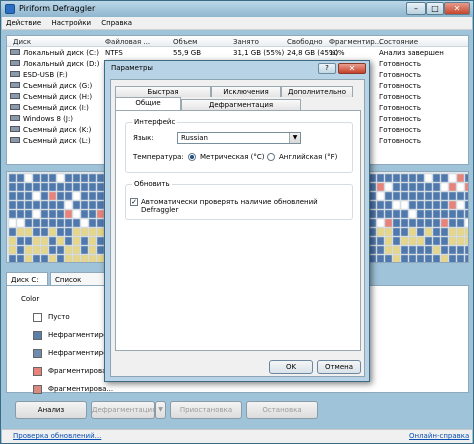  What do you see at coordinates (352, 68) in the screenshot?
I see `dialog-close-button: ✕` at bounding box center [352, 68].